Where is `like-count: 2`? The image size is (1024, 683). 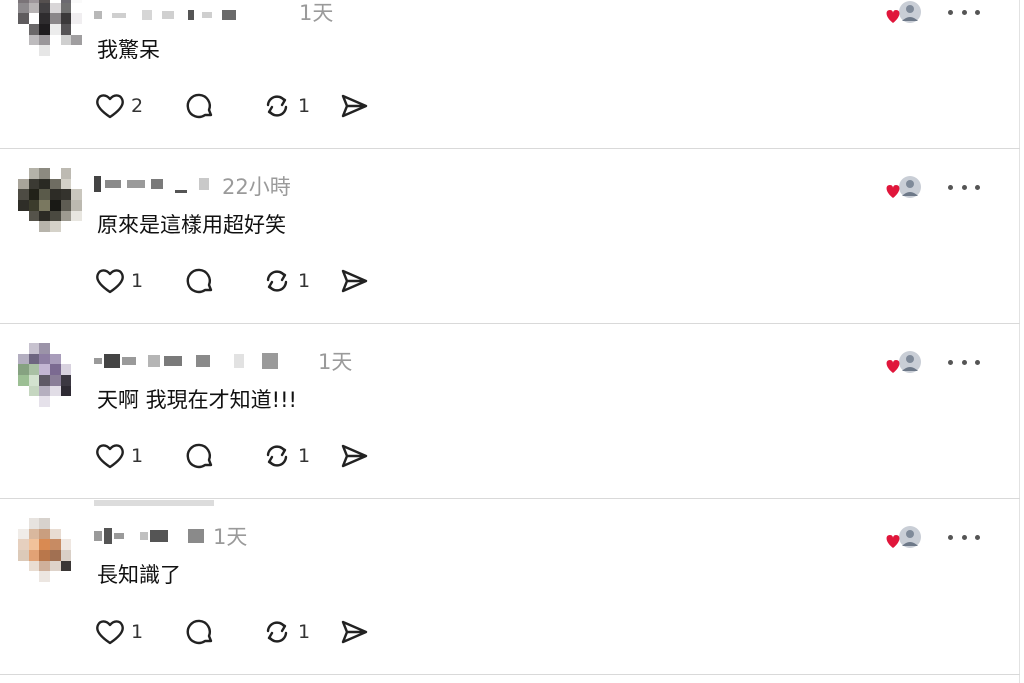
like-count: 2 is located at coordinates (137, 106).